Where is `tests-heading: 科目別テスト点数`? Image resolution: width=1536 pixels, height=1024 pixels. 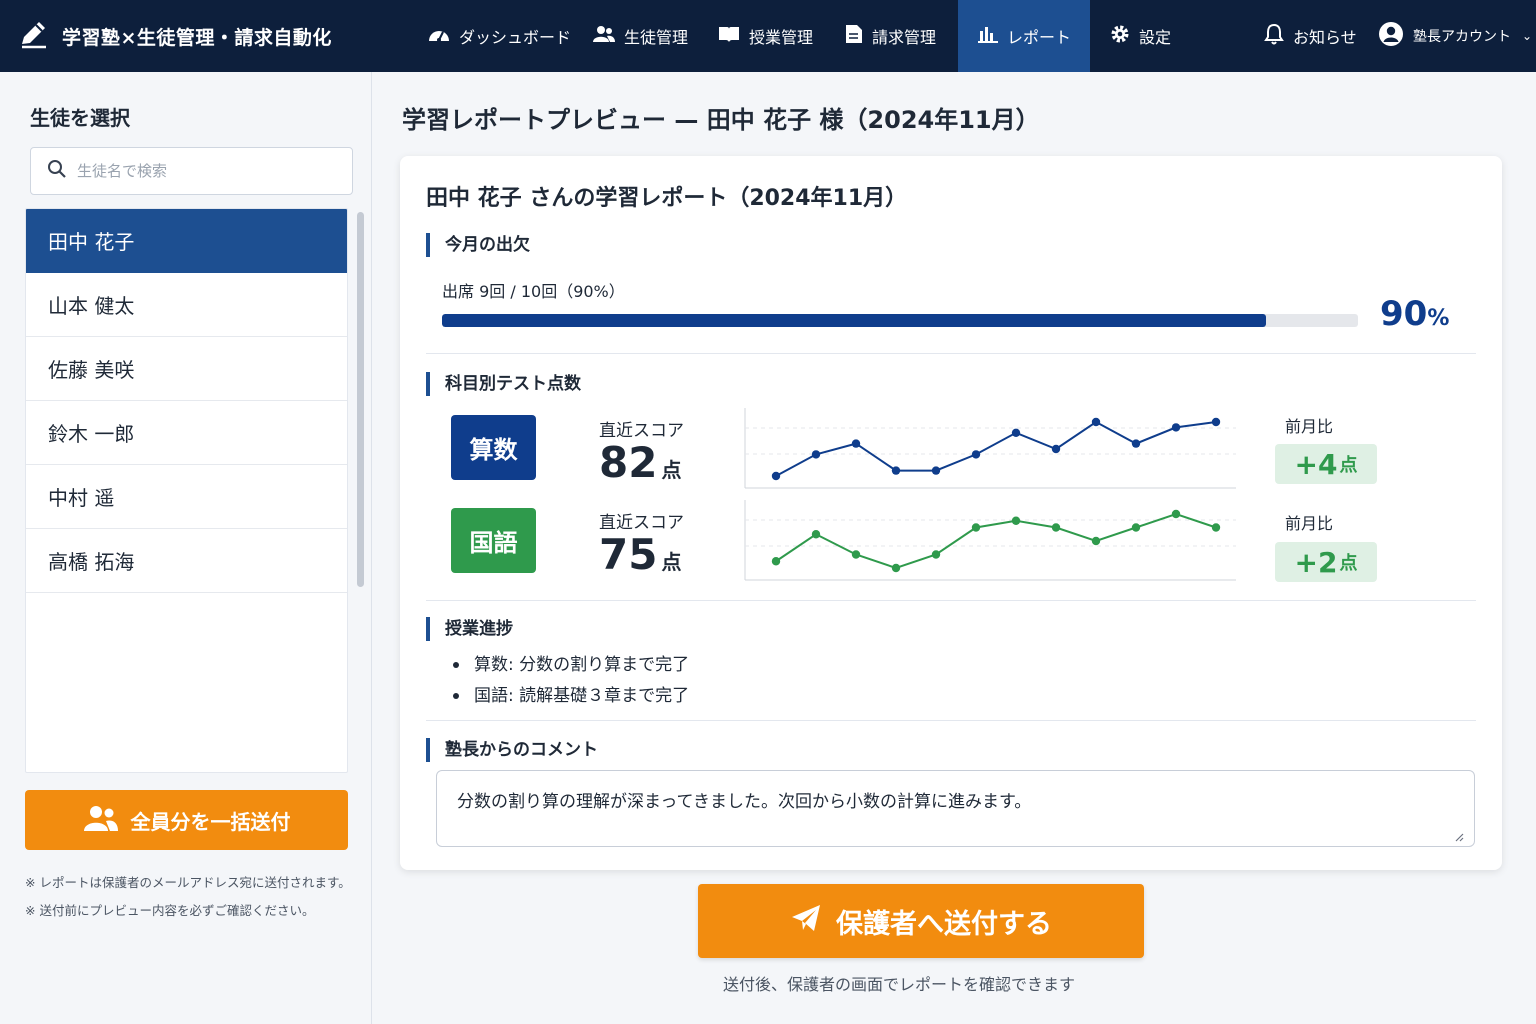 tests-heading: 科目別テスト点数 is located at coordinates (503, 384).